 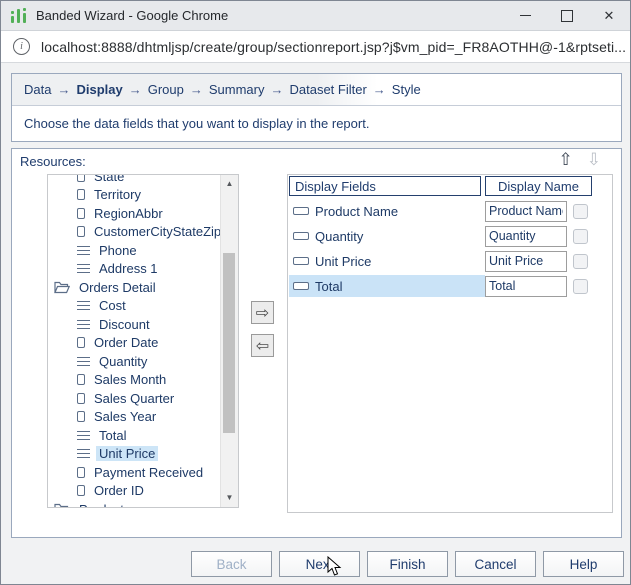 I want to click on breadcrumb-step-summary: Summary, so click(x=237, y=89).